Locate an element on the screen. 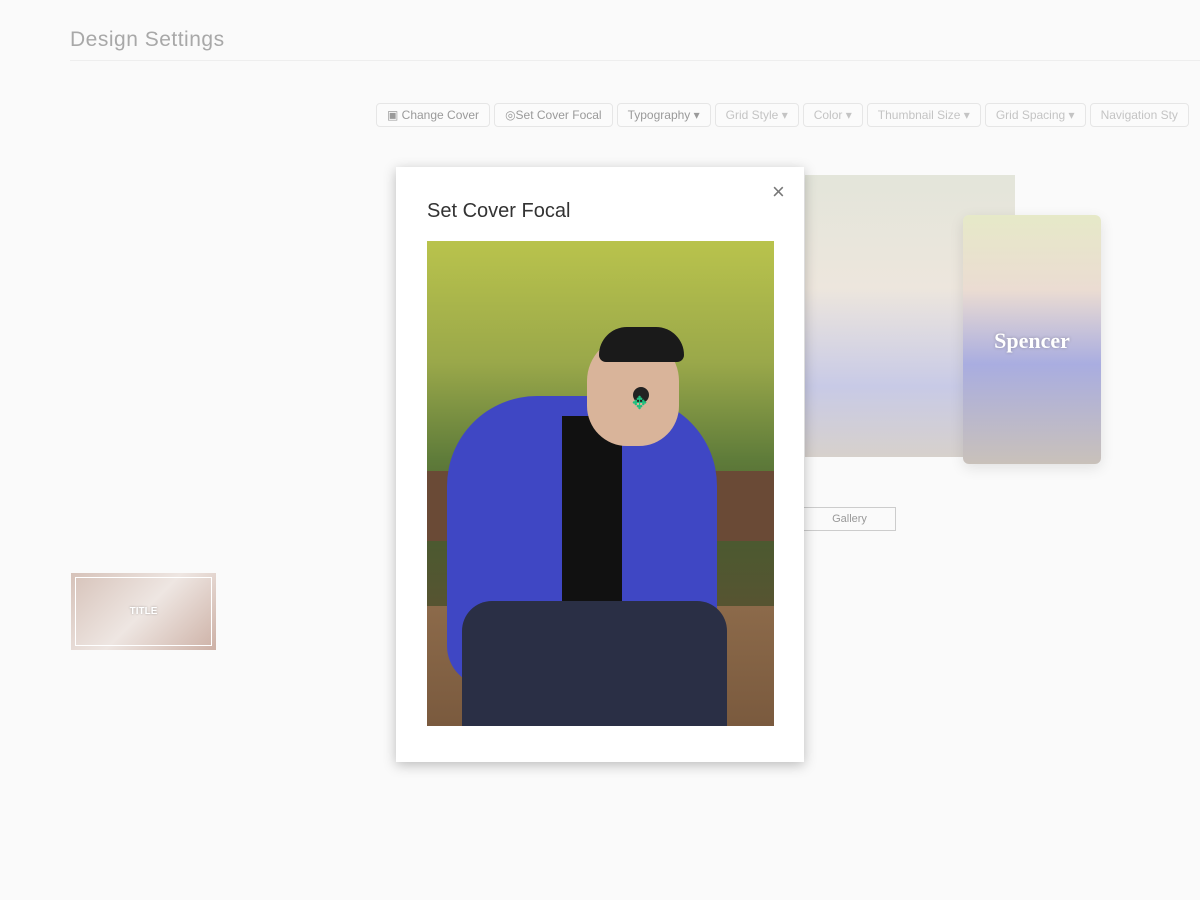 Image resolution: width=1200 pixels, height=900 pixels. modal-title: Set Cover Focal is located at coordinates (499, 211).